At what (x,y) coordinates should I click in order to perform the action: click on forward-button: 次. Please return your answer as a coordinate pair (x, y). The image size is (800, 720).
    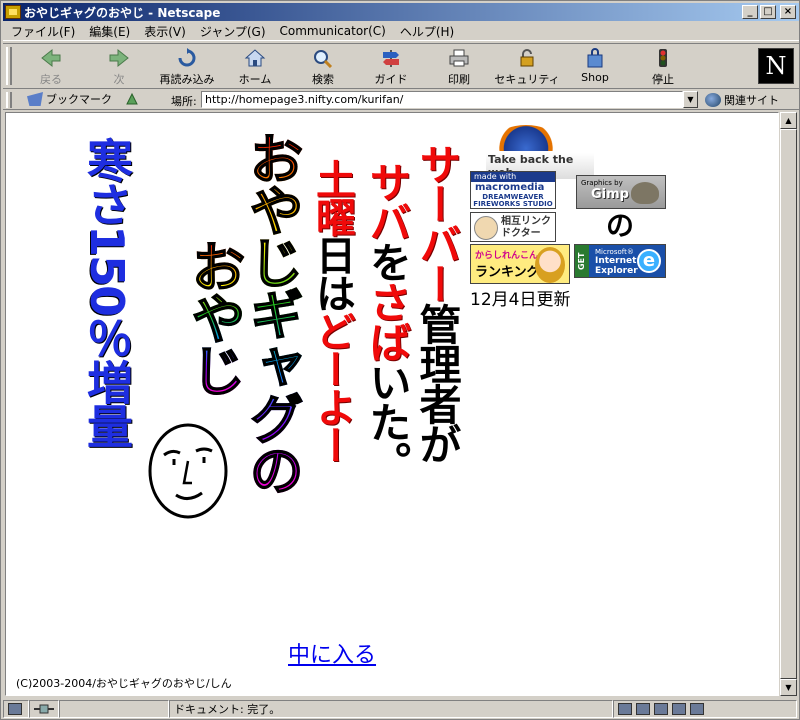
    Looking at the image, I should click on (119, 66).